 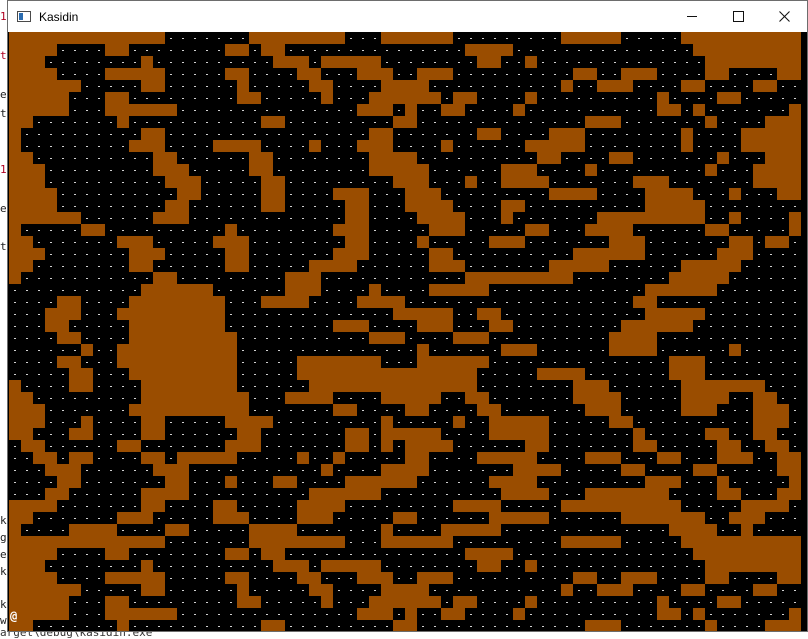 I want to click on title-bar: Kasidin, so click(x=407, y=16).